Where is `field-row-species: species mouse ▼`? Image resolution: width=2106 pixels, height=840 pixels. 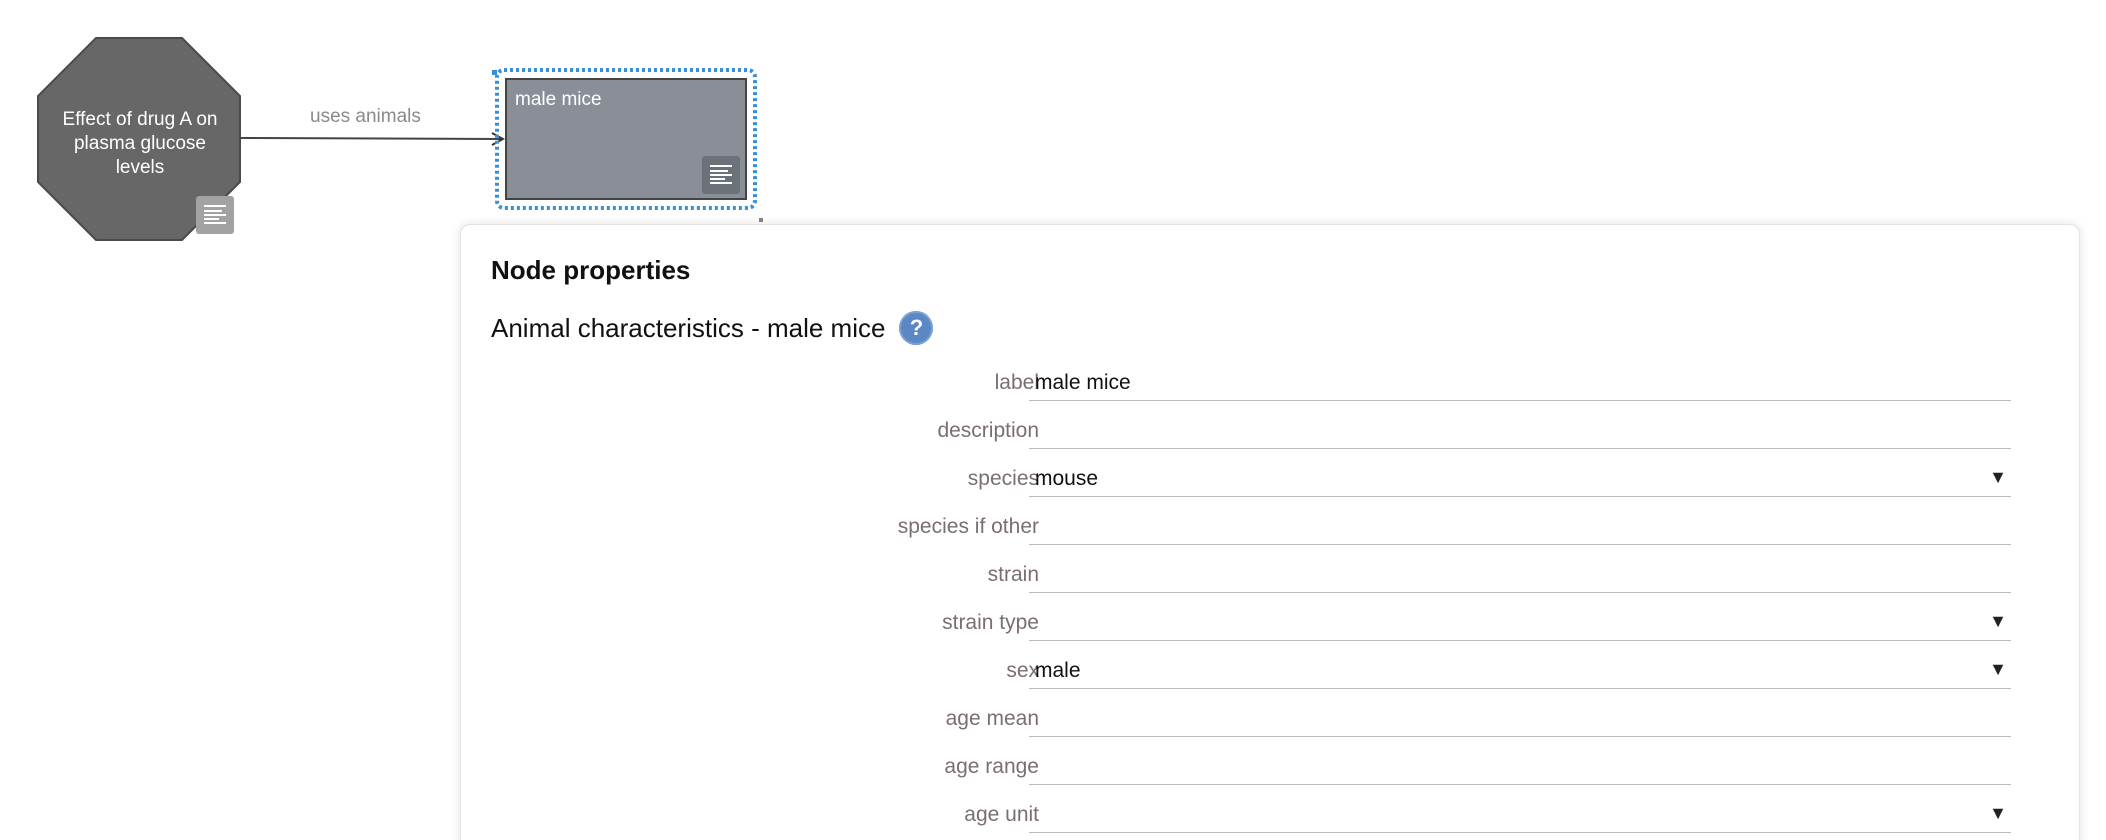
field-row-species: species mouse ▼ is located at coordinates (1271, 483).